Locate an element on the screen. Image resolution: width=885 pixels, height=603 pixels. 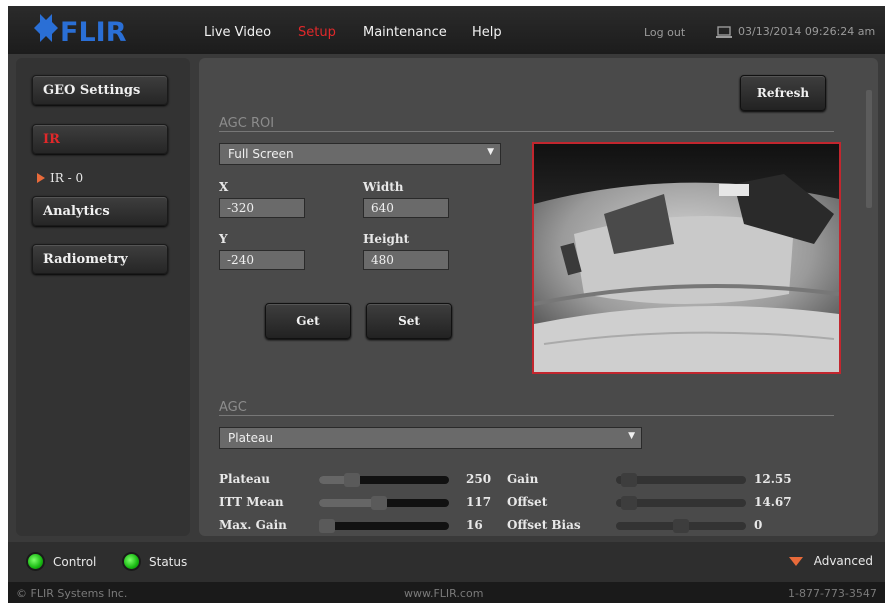
itt-mean-slider is located at coordinates (384, 503).